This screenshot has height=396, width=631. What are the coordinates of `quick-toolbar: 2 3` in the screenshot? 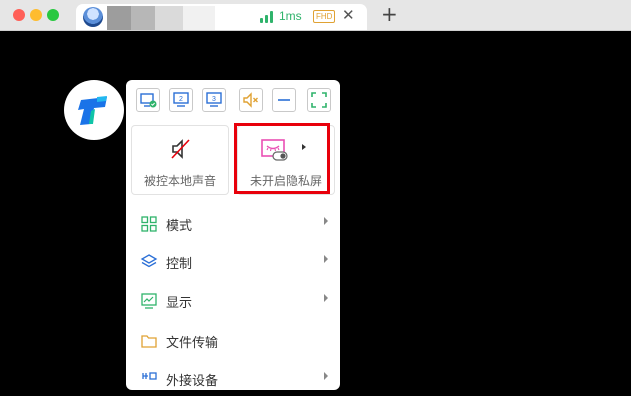 It's located at (233, 102).